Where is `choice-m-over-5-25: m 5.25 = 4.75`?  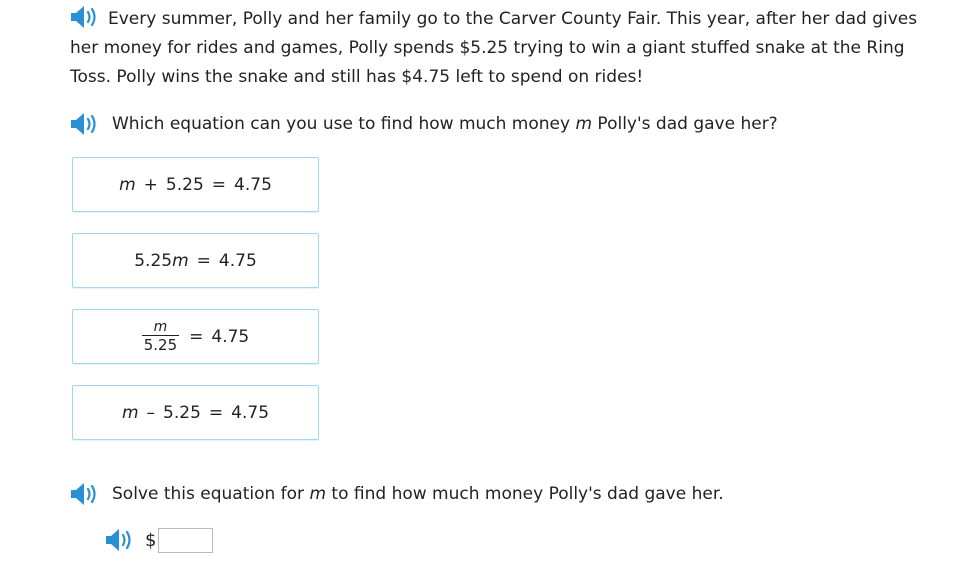
choice-m-over-5-25: m 5.25 = 4.75 is located at coordinates (195, 336).